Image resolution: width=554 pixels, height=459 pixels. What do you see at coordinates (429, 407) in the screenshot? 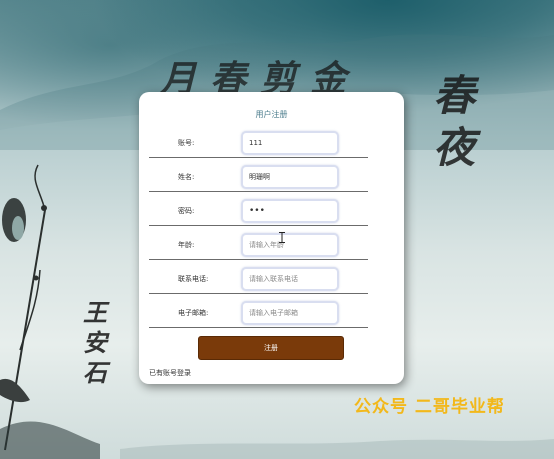
I see `watermark-text: 公众号 二哥毕业帮` at bounding box center [429, 407].